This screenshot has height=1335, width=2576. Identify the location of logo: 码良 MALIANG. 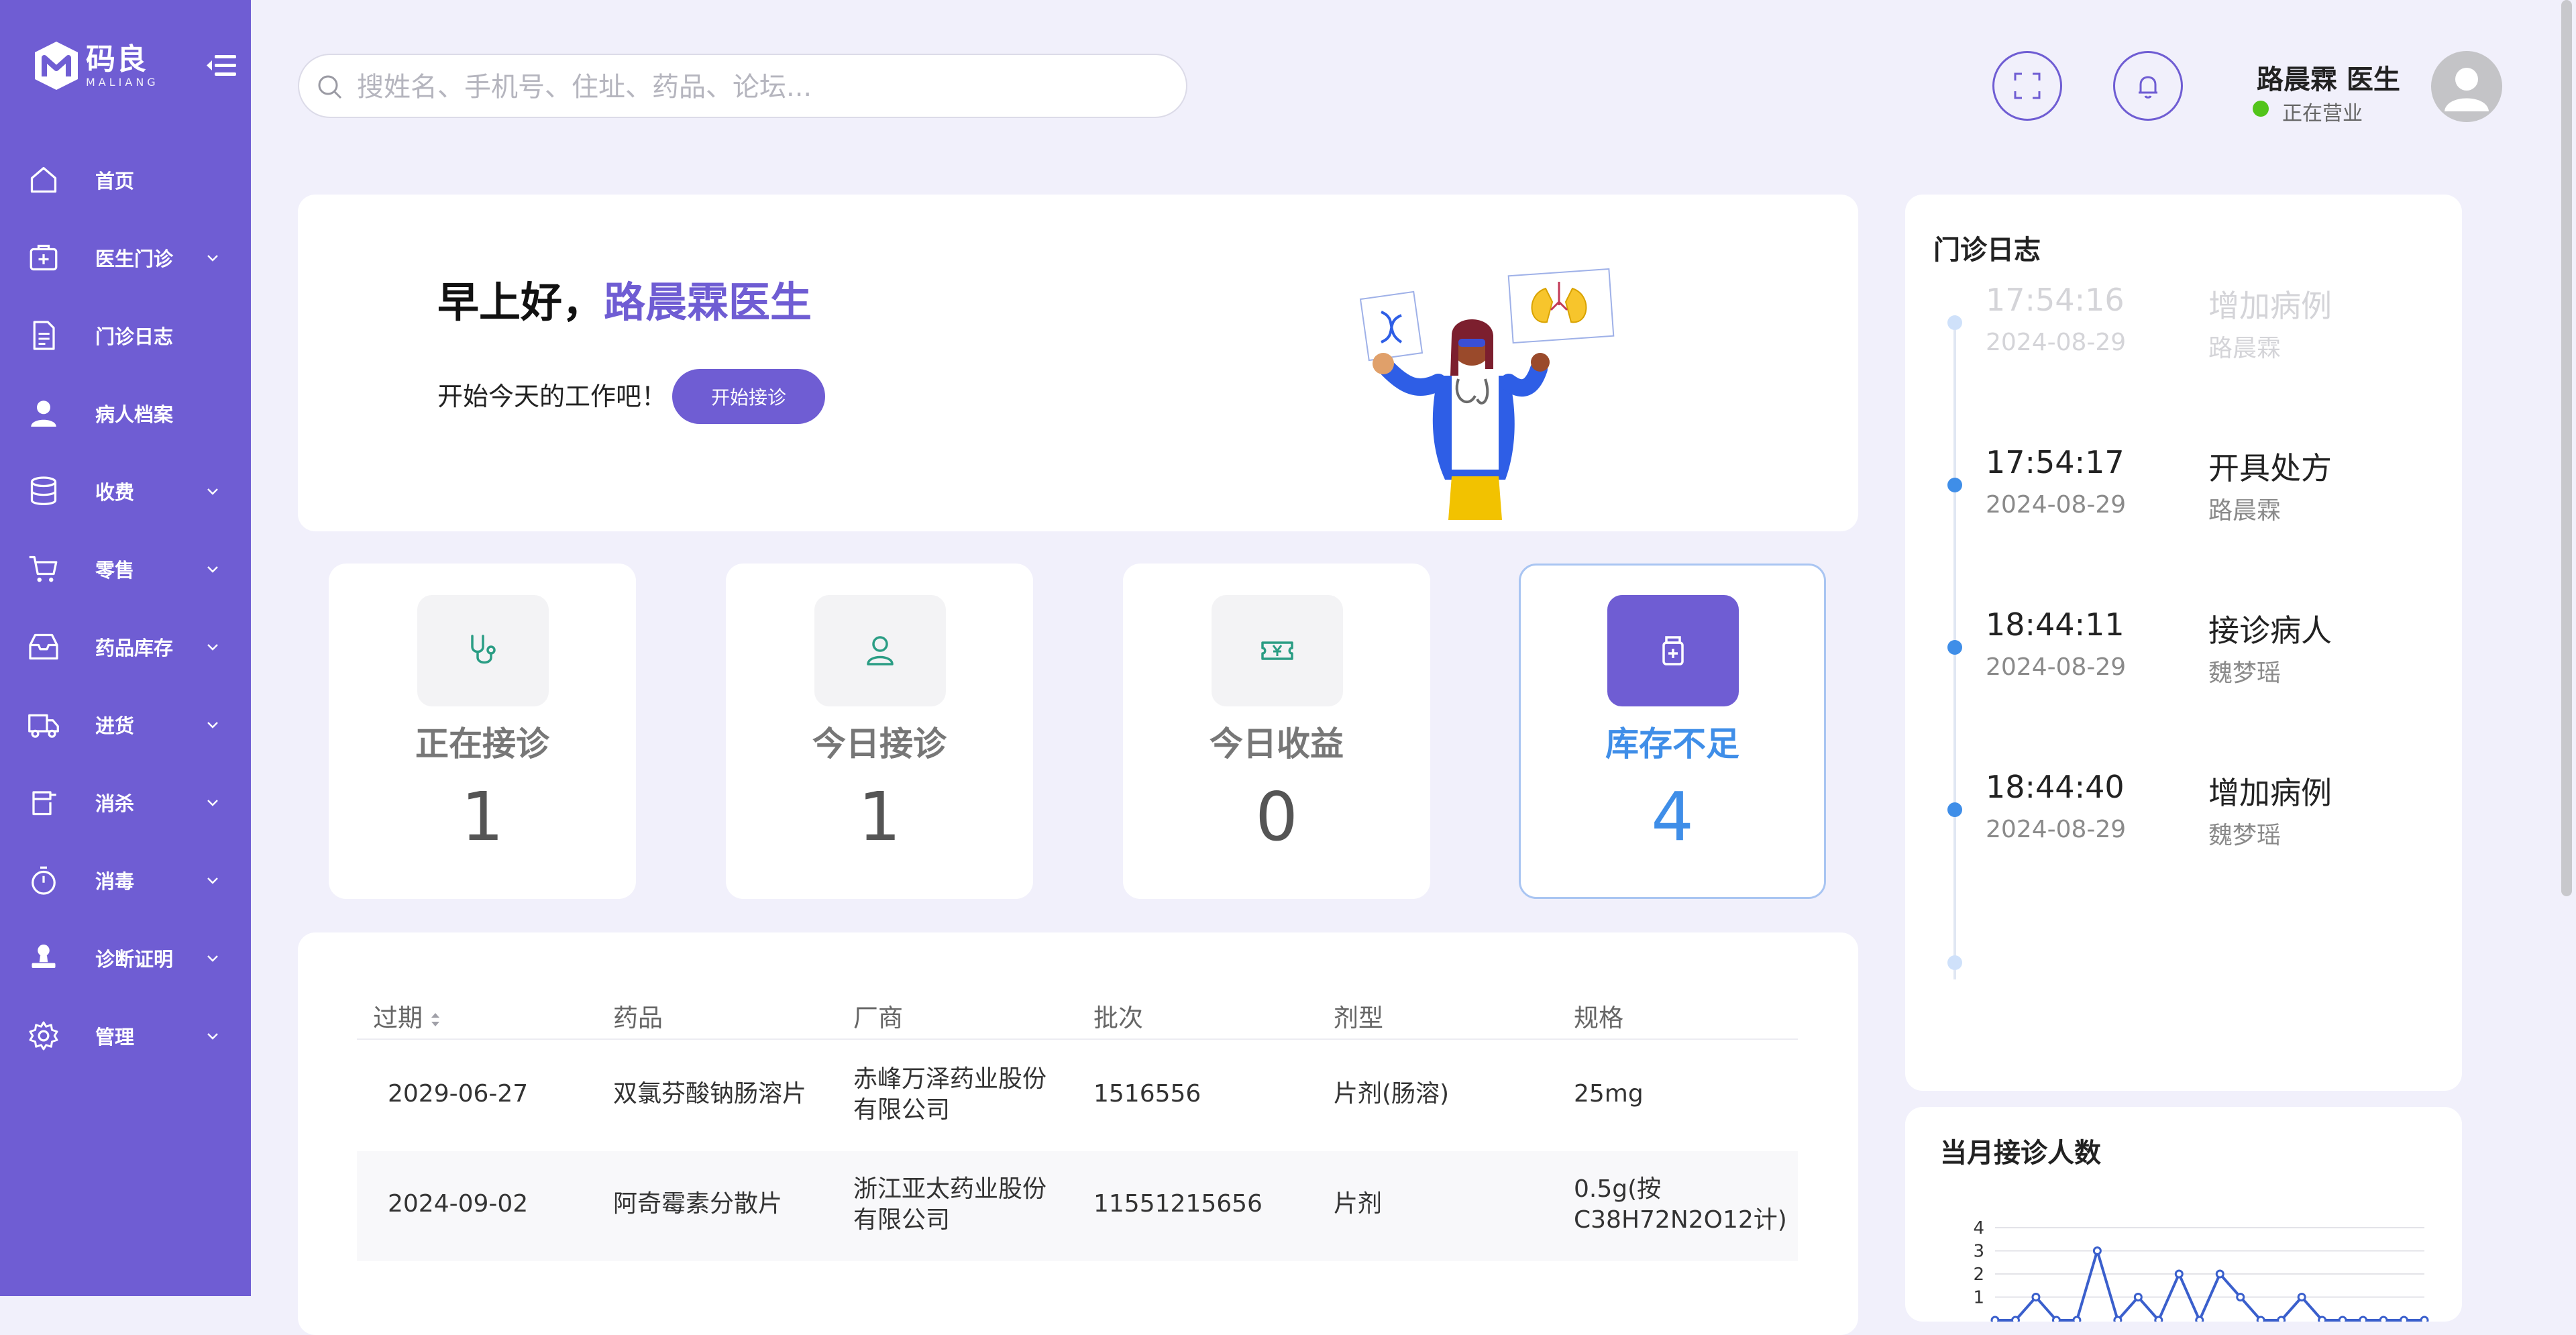
(95, 66).